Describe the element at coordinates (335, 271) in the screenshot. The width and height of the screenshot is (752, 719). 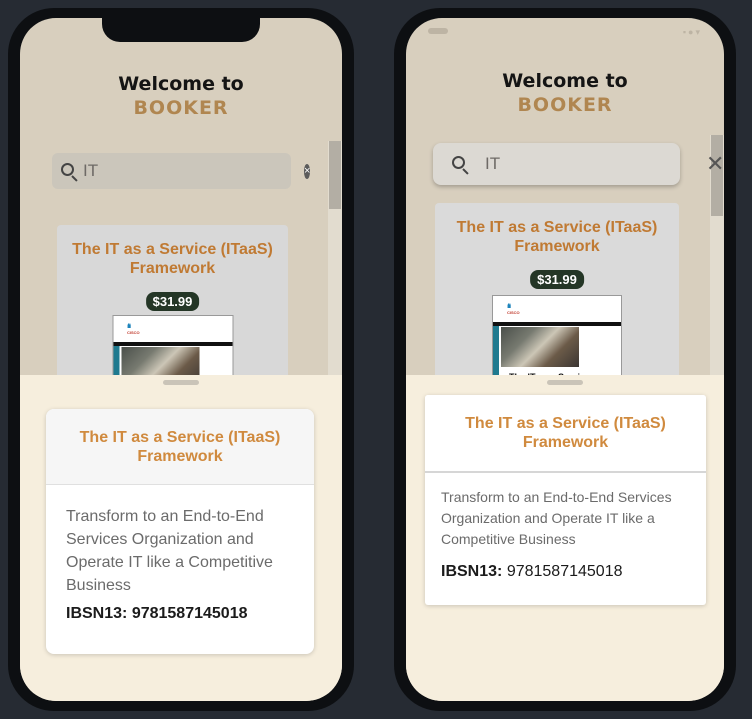
I see `scrollbar` at that location.